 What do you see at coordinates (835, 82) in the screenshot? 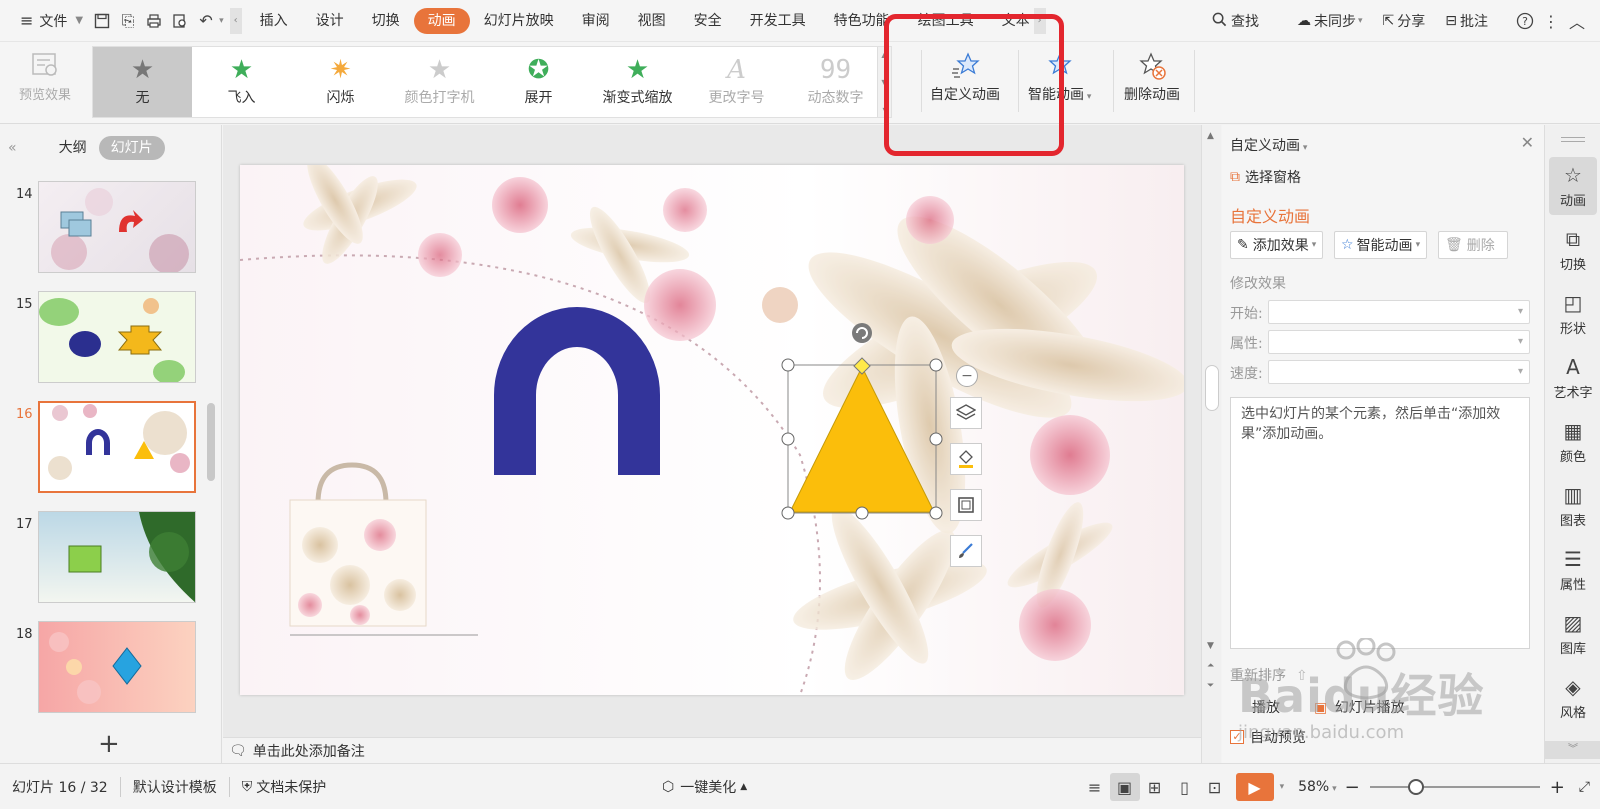
I see `animation-dynamic-number: 99 动态数字` at bounding box center [835, 82].